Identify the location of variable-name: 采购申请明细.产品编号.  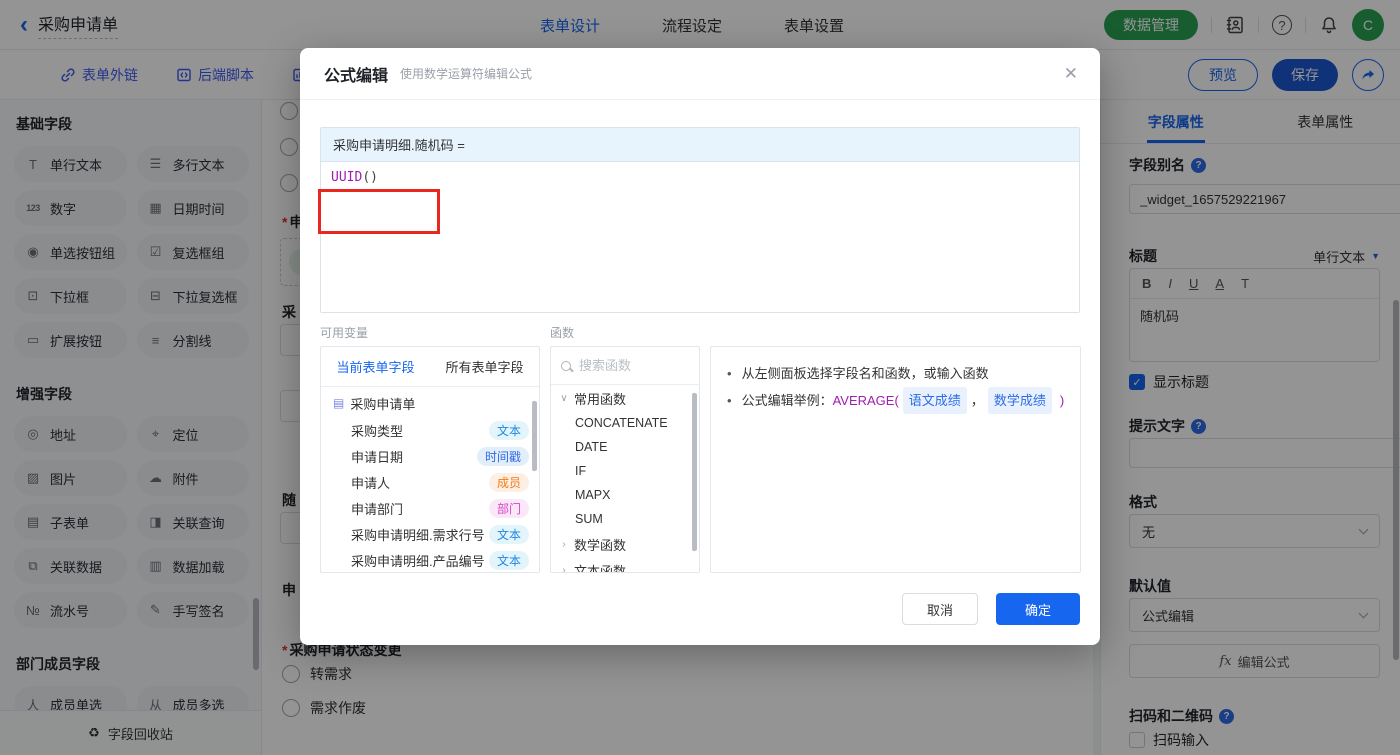
(418, 561).